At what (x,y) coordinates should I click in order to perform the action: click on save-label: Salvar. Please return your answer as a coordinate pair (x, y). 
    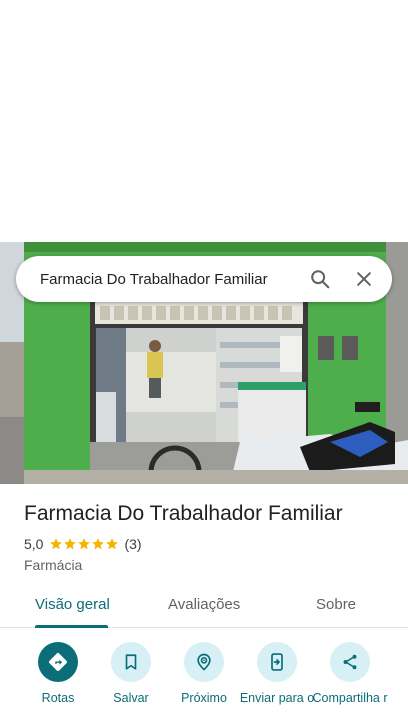
    Looking at the image, I should click on (131, 698).